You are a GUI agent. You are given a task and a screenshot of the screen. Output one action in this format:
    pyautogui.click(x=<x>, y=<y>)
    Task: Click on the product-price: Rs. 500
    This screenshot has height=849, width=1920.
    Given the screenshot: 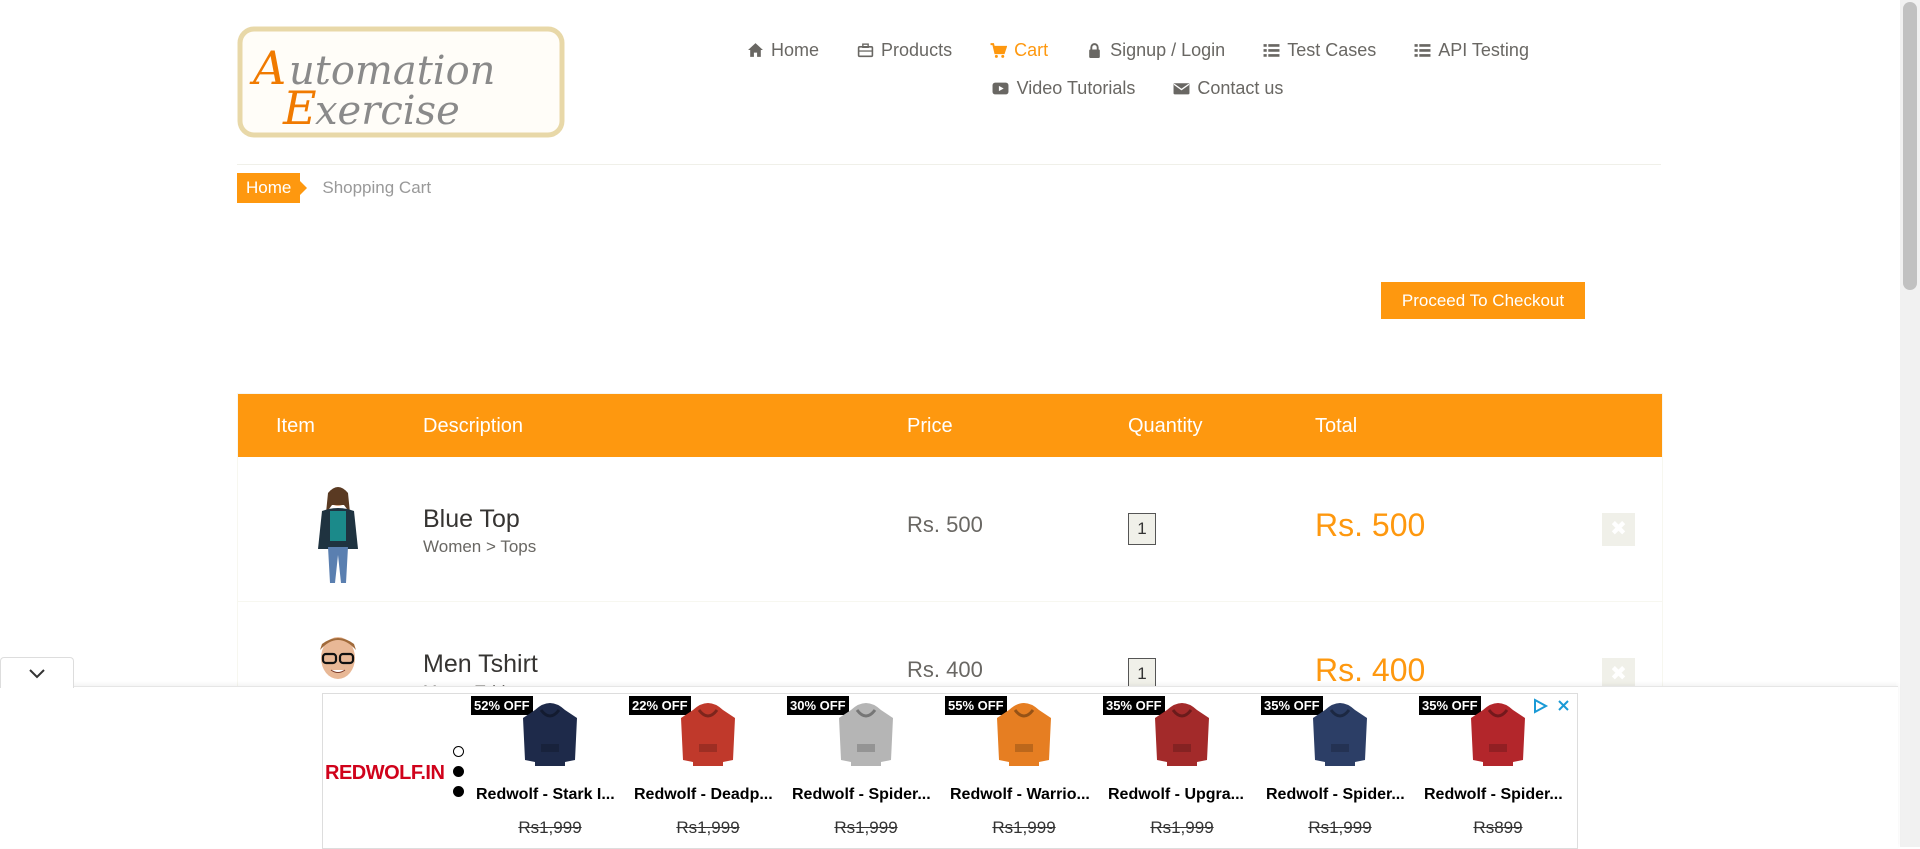 What is the action you would take?
    pyautogui.click(x=945, y=524)
    